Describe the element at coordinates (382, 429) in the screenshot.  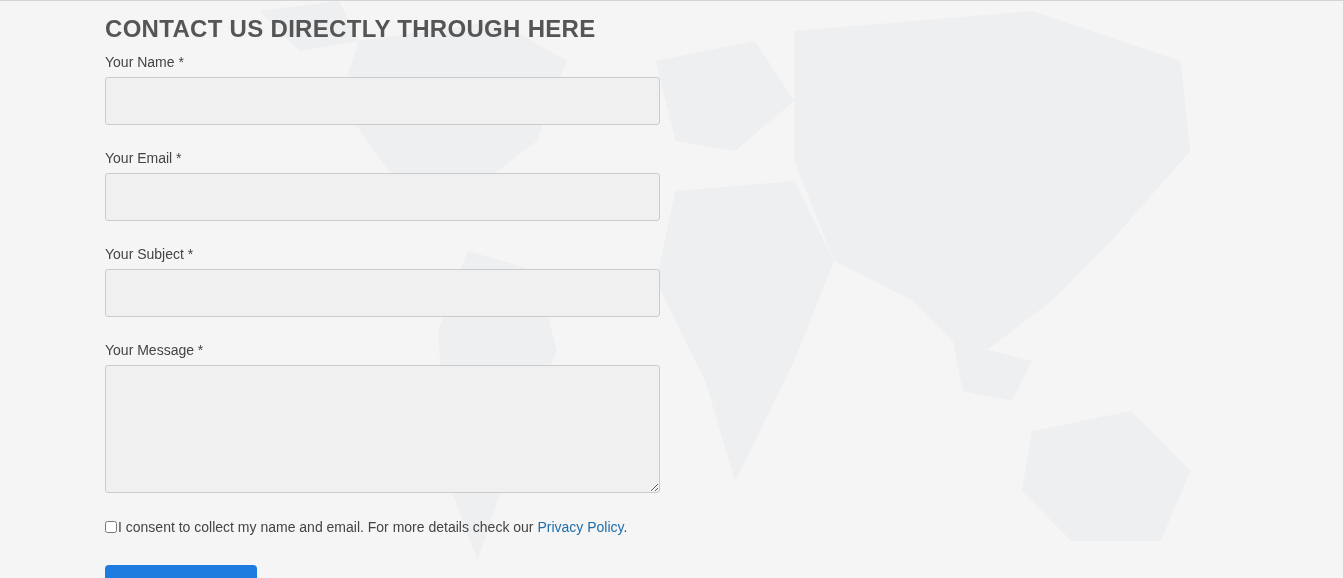
I see `message-field` at that location.